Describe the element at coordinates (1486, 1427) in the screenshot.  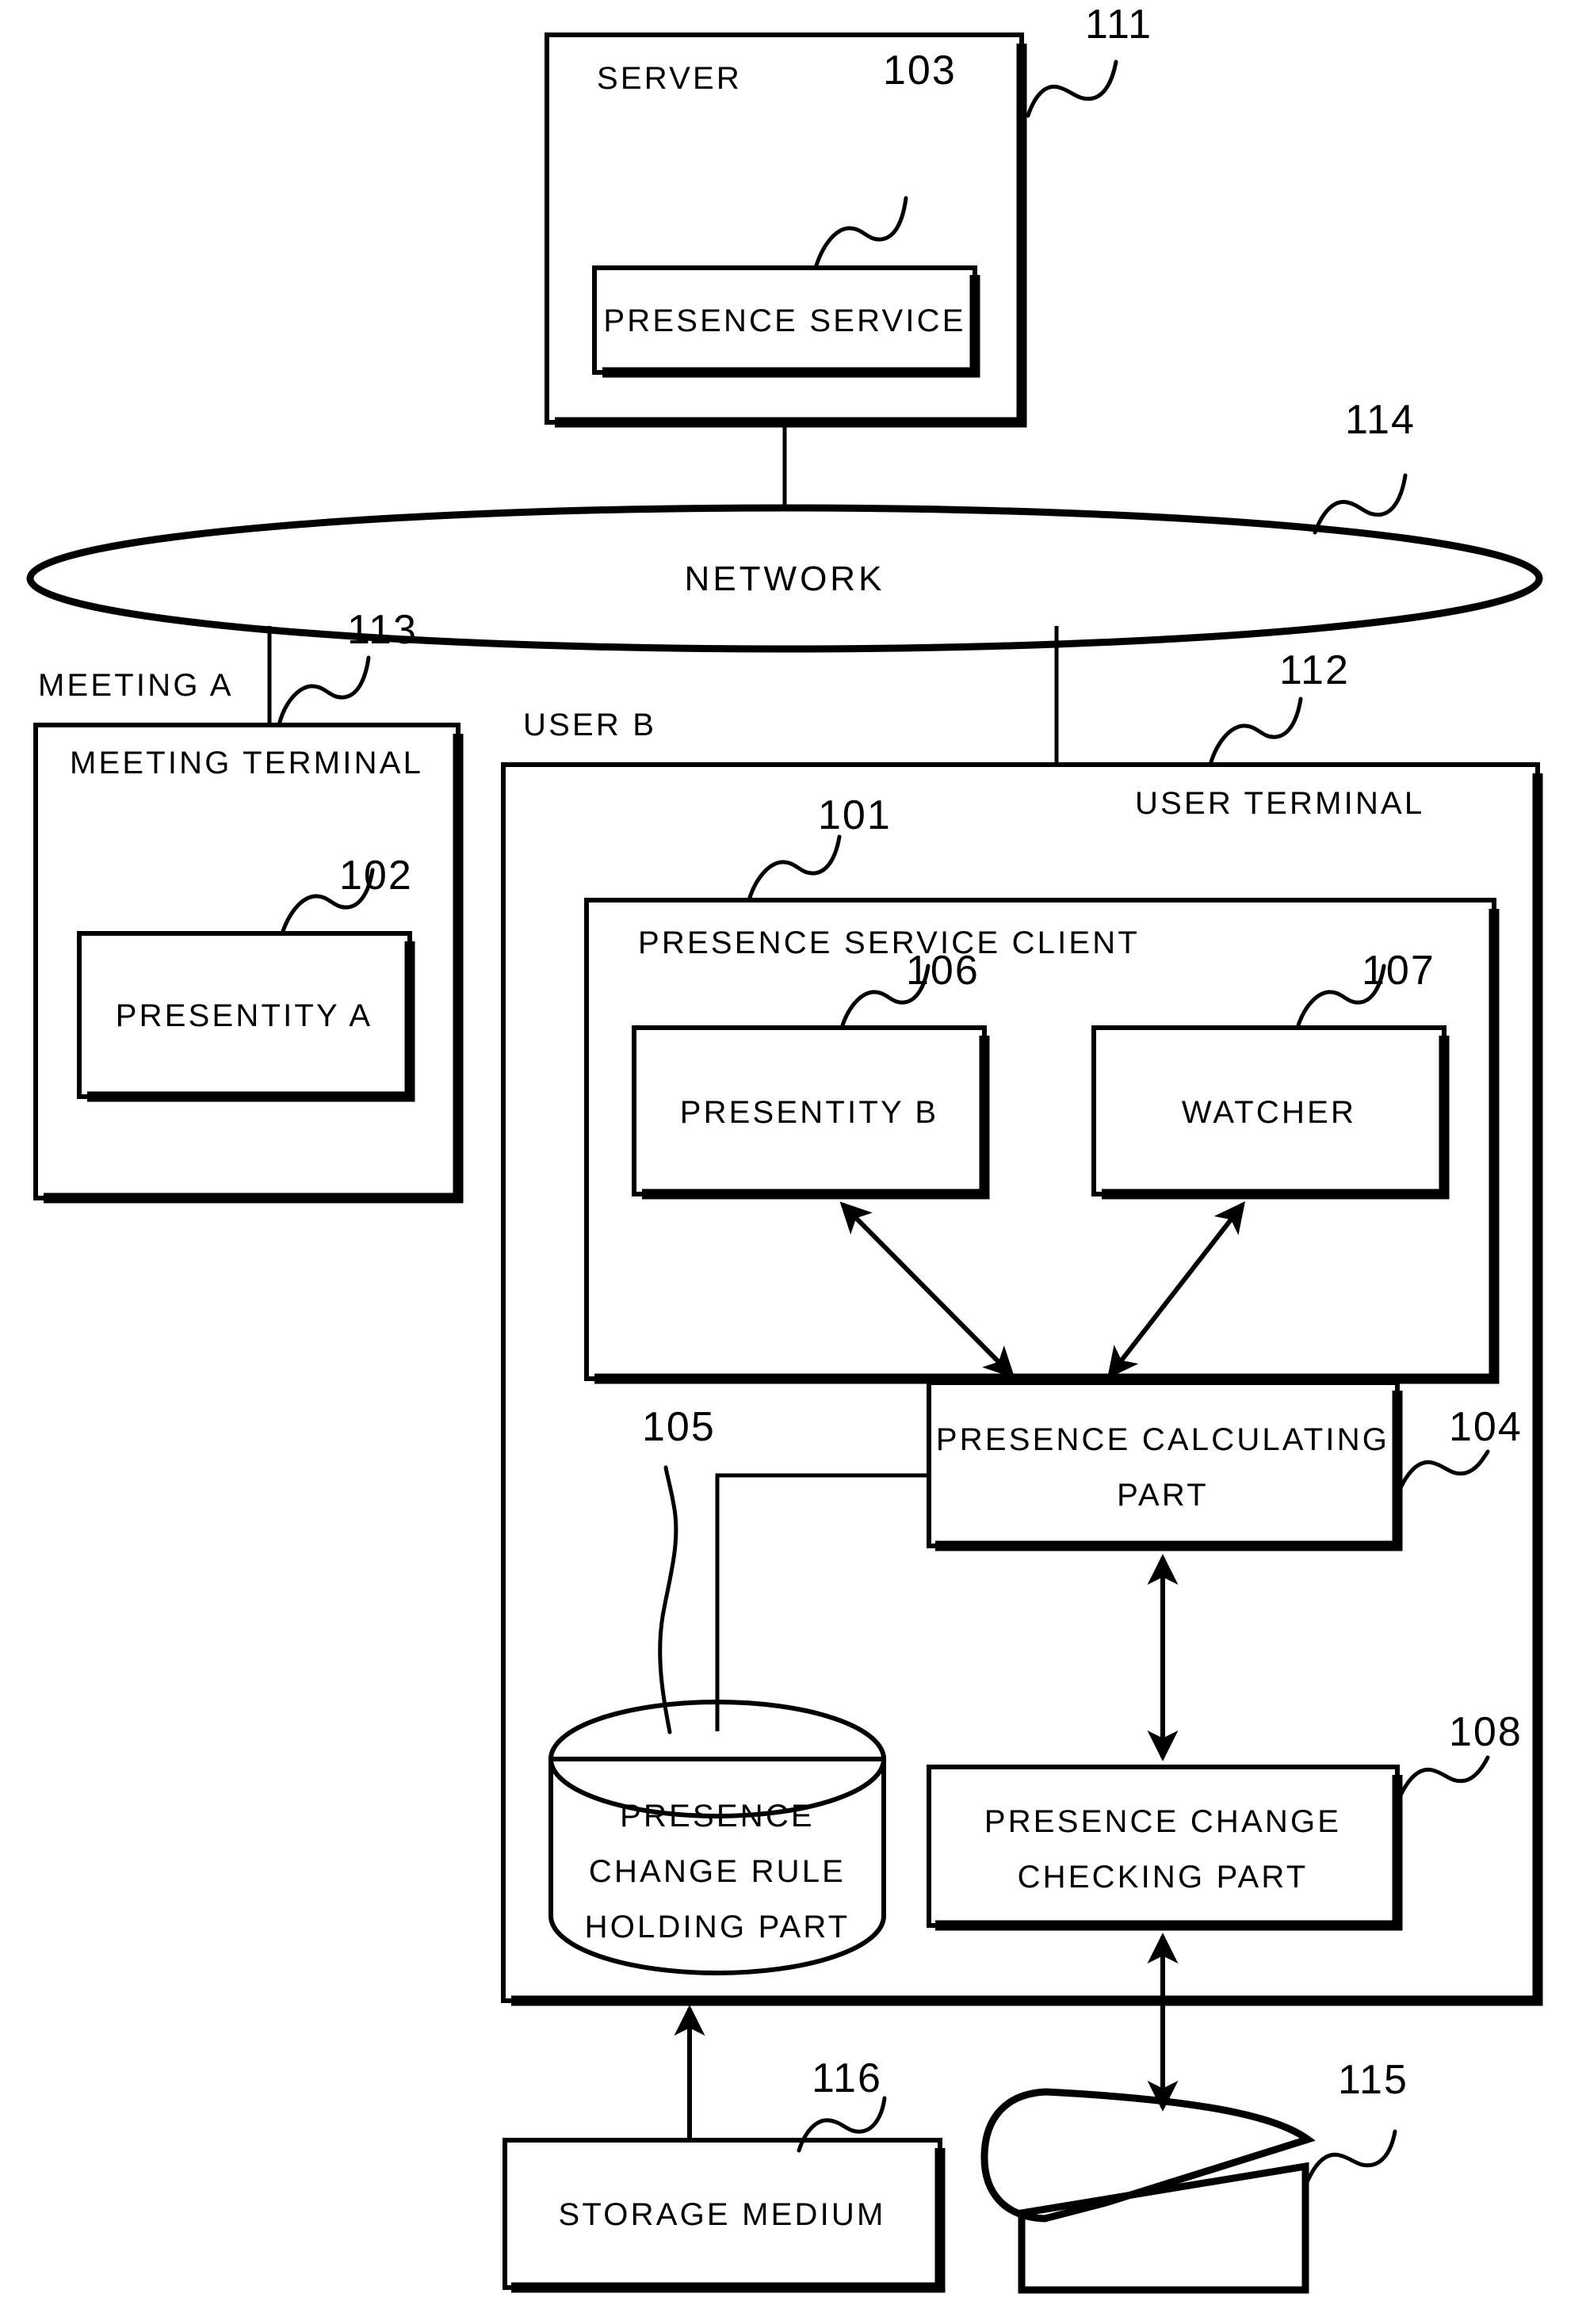
I see `ref-104-number: 104` at that location.